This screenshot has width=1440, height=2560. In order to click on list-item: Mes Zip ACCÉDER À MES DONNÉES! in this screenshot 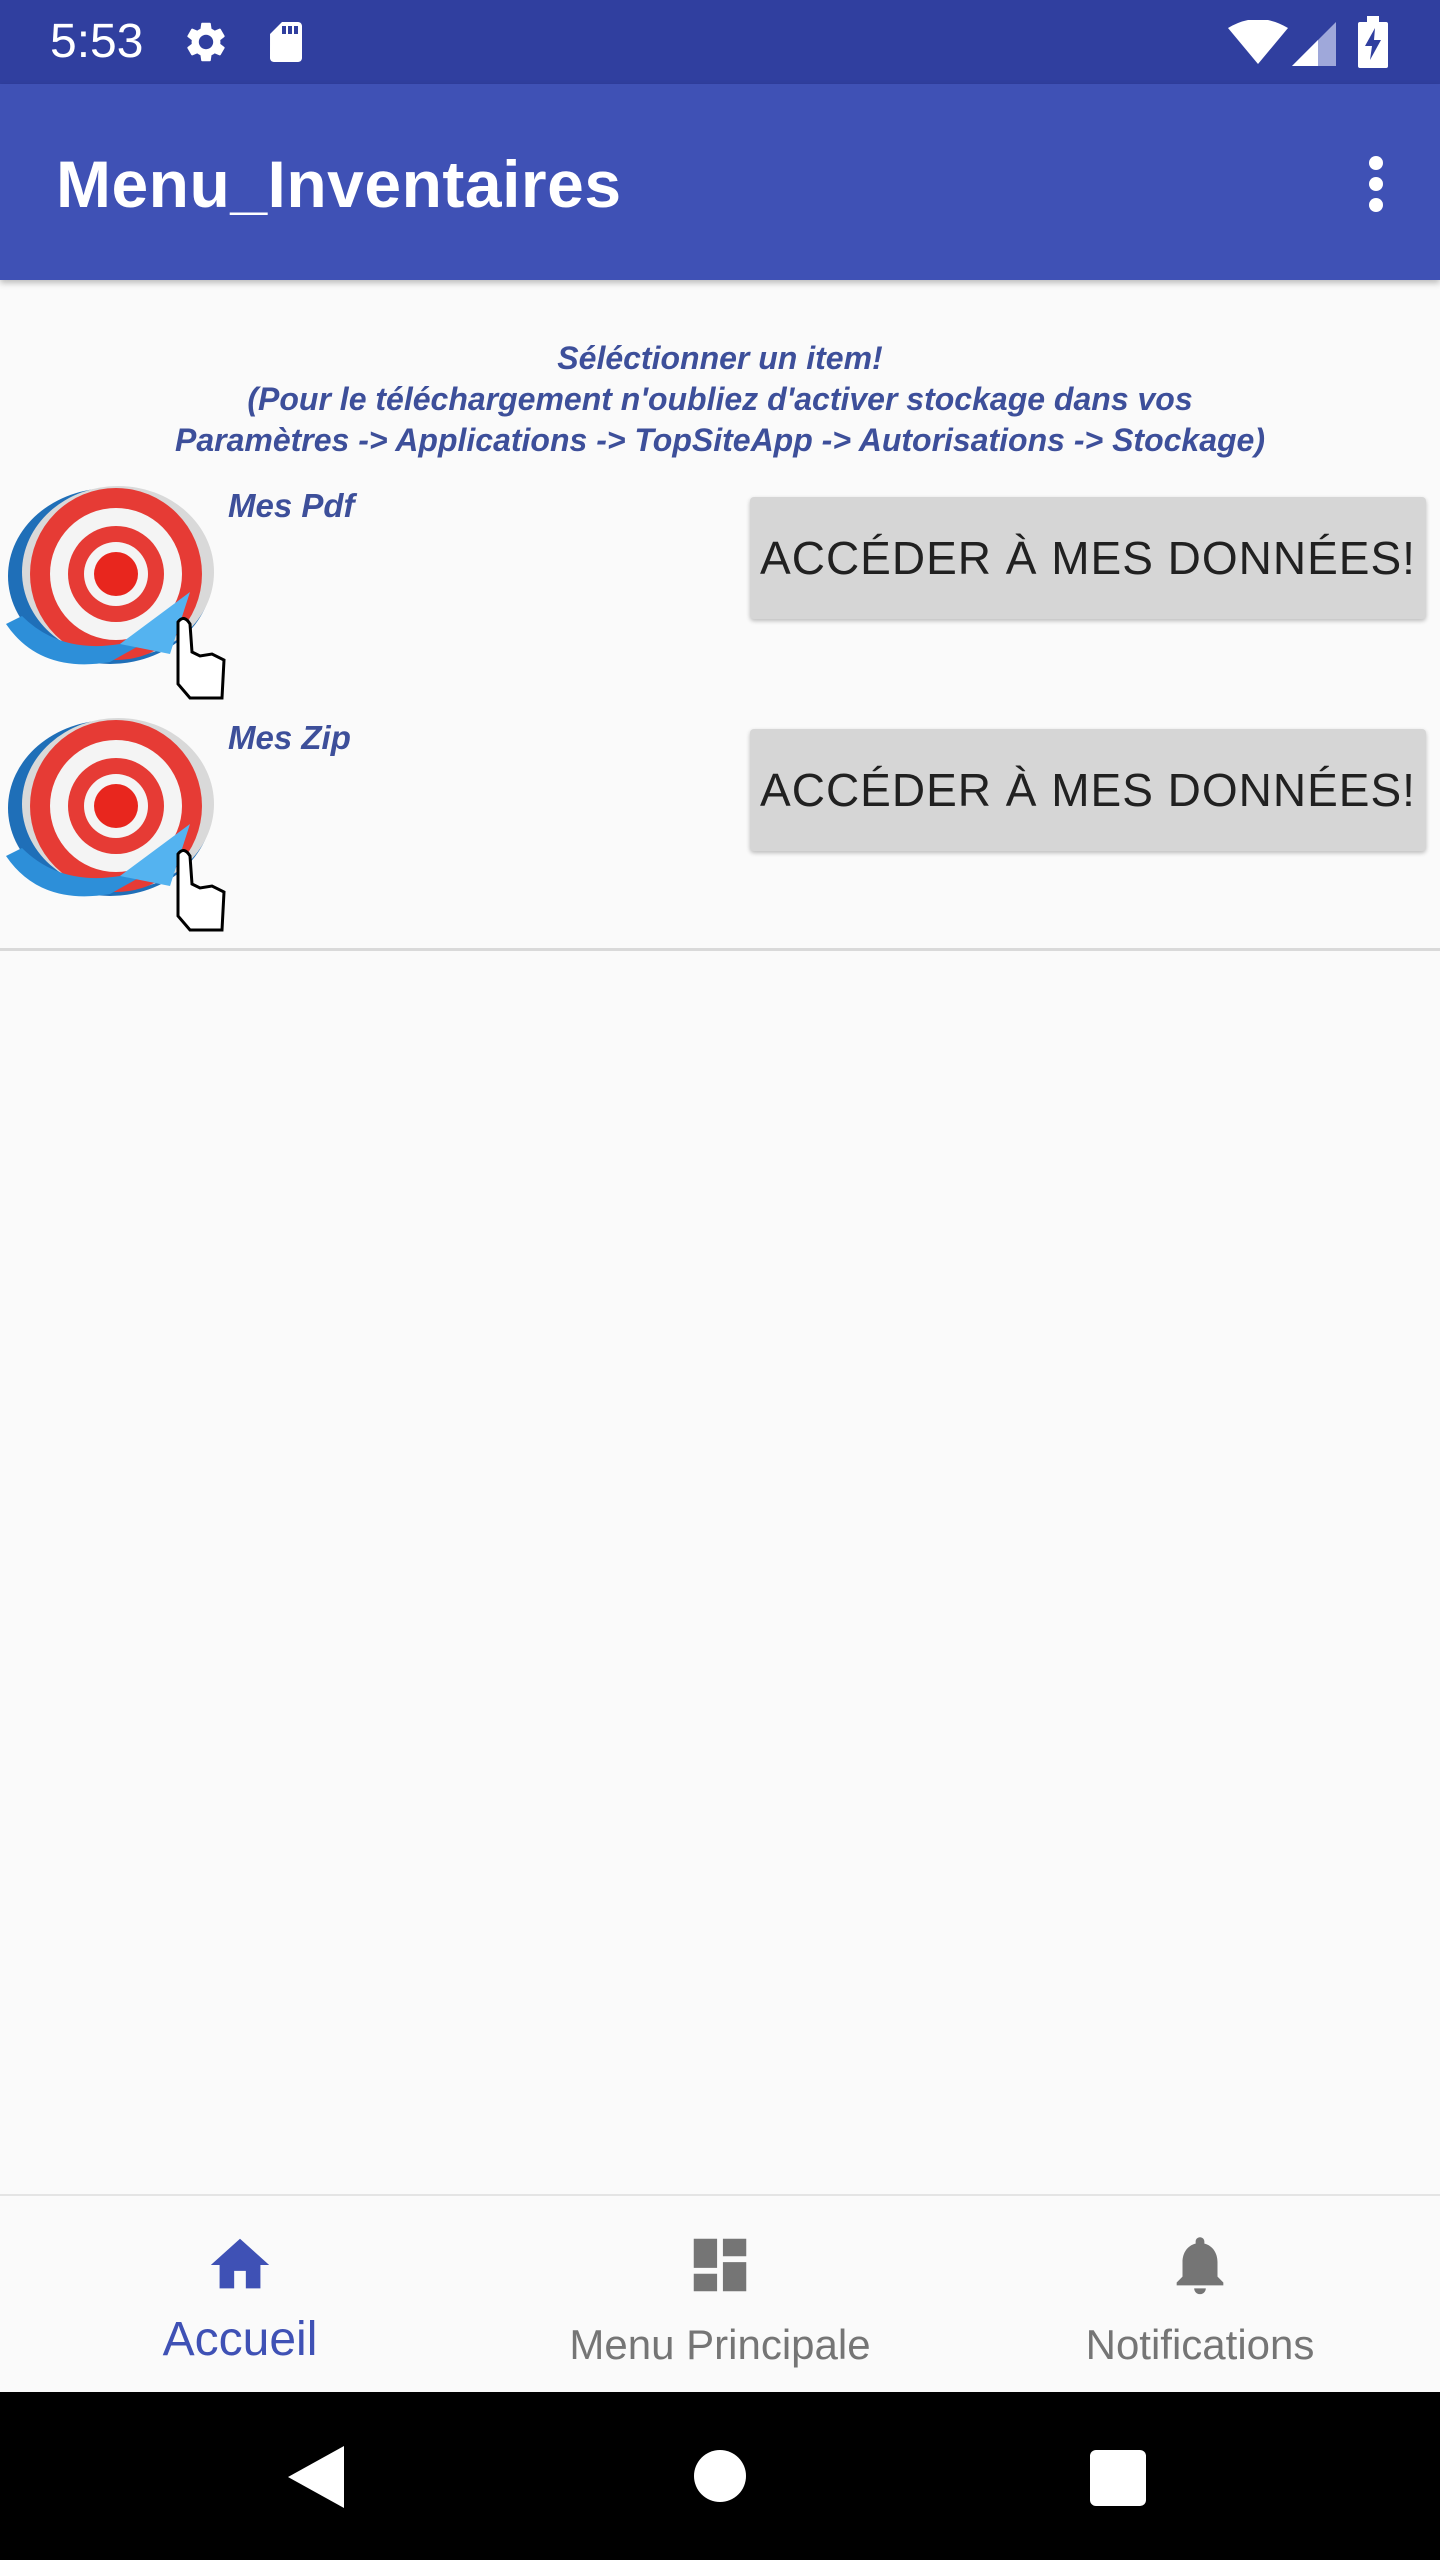, I will do `click(720, 833)`.